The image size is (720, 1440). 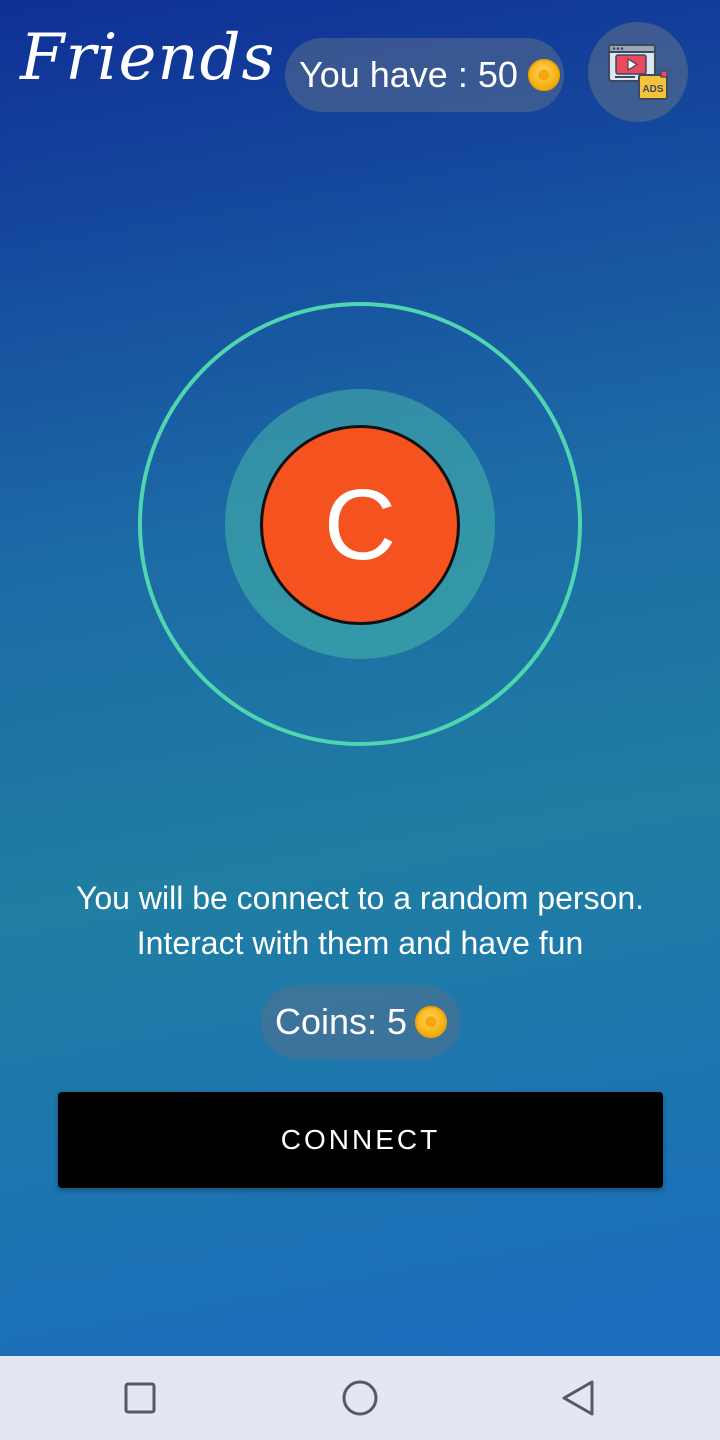 I want to click on connect-cost-text: Coins: 5, so click(x=341, y=1021).